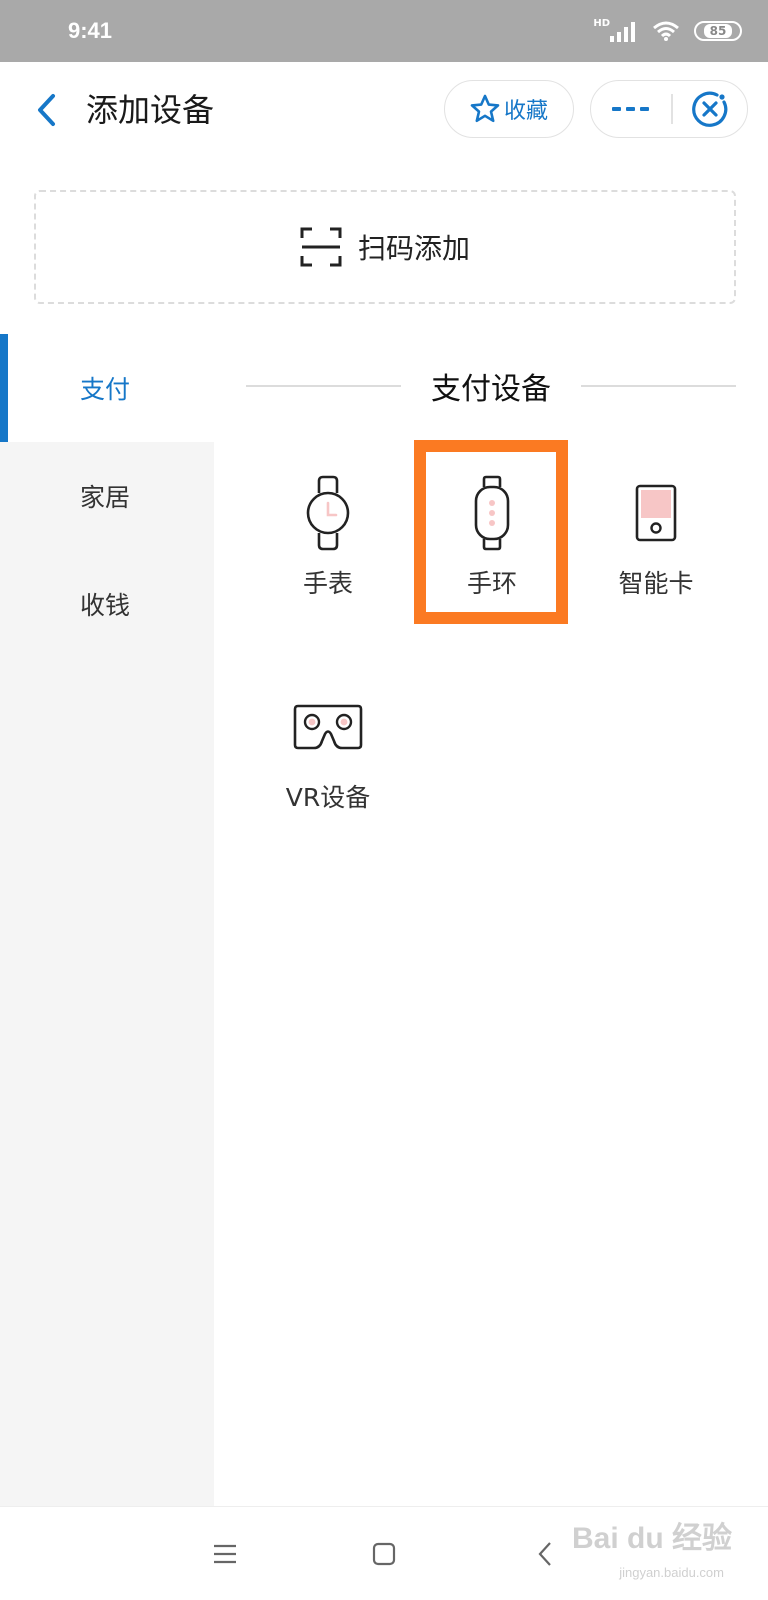  I want to click on wifi-icon, so click(666, 31).